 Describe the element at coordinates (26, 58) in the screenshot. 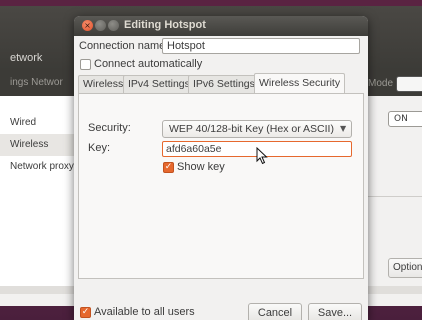

I see `network-window-title: etwork` at that location.